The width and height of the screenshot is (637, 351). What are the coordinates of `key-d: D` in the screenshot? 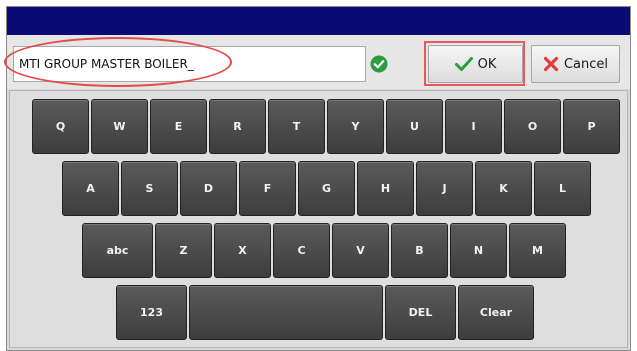 It's located at (208, 188).